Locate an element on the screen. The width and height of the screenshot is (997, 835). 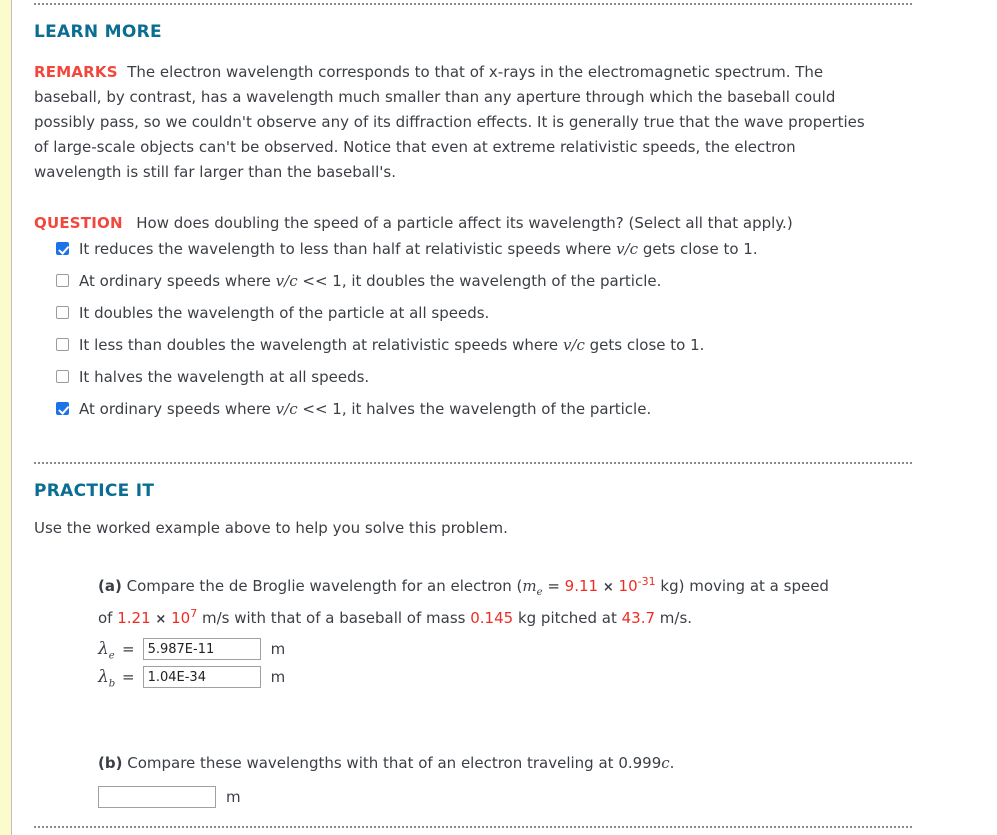
lambda-b-symbol: λb is located at coordinates (107, 678).